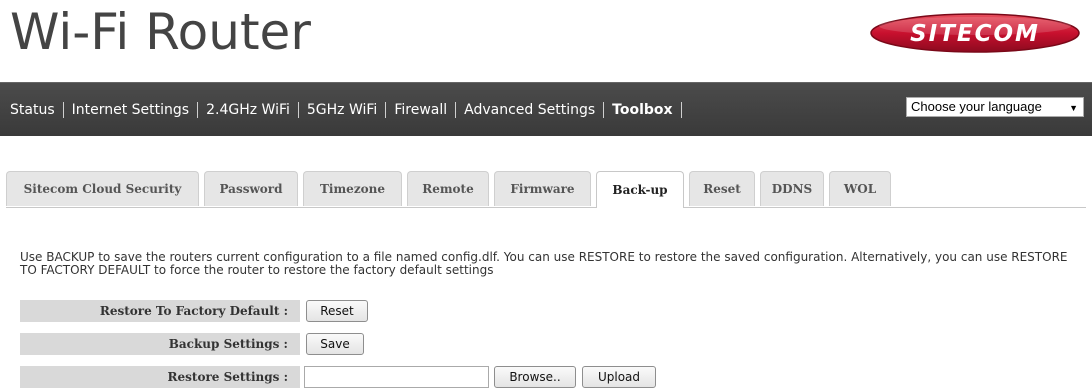  Describe the element at coordinates (448, 188) in the screenshot. I see `tab-remote: Remote` at that location.